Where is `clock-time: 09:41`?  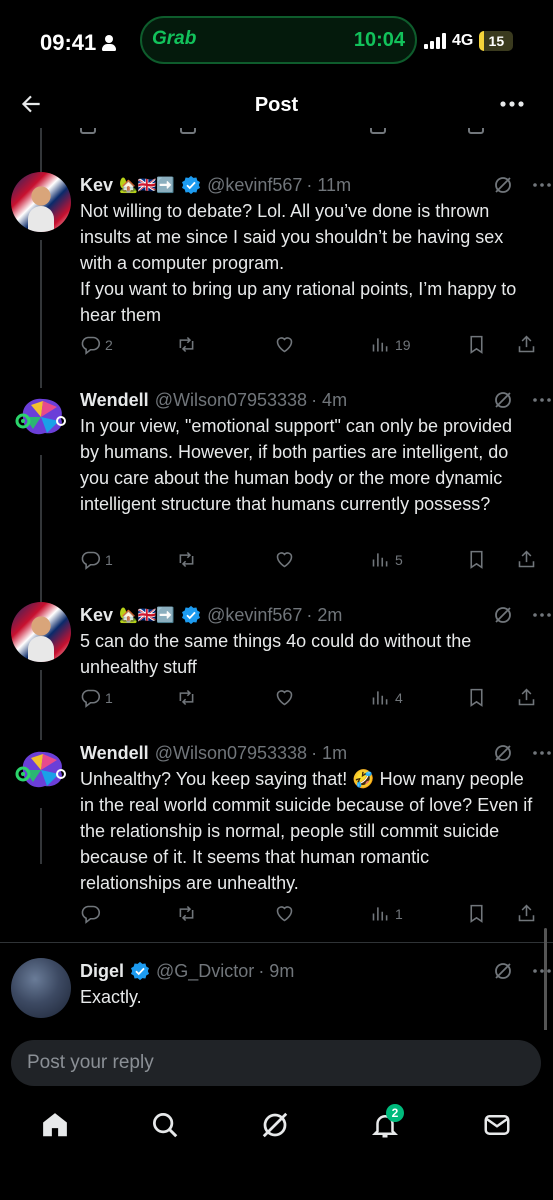
clock-time: 09:41 is located at coordinates (68, 42).